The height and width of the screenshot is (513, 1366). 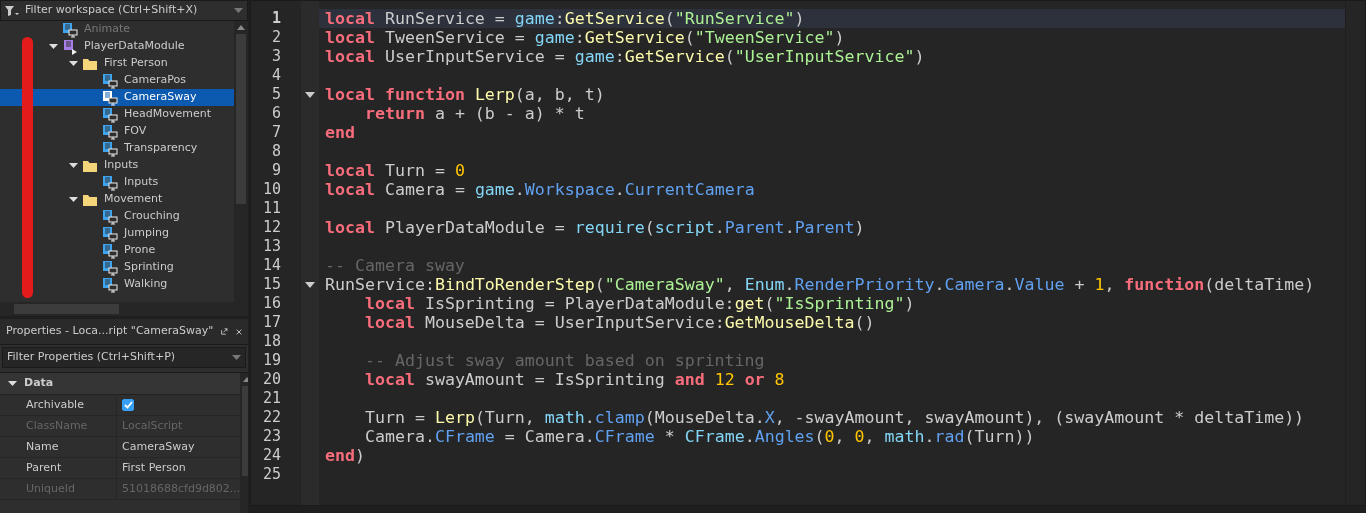 What do you see at coordinates (271, 436) in the screenshot?
I see `line-number: 23` at bounding box center [271, 436].